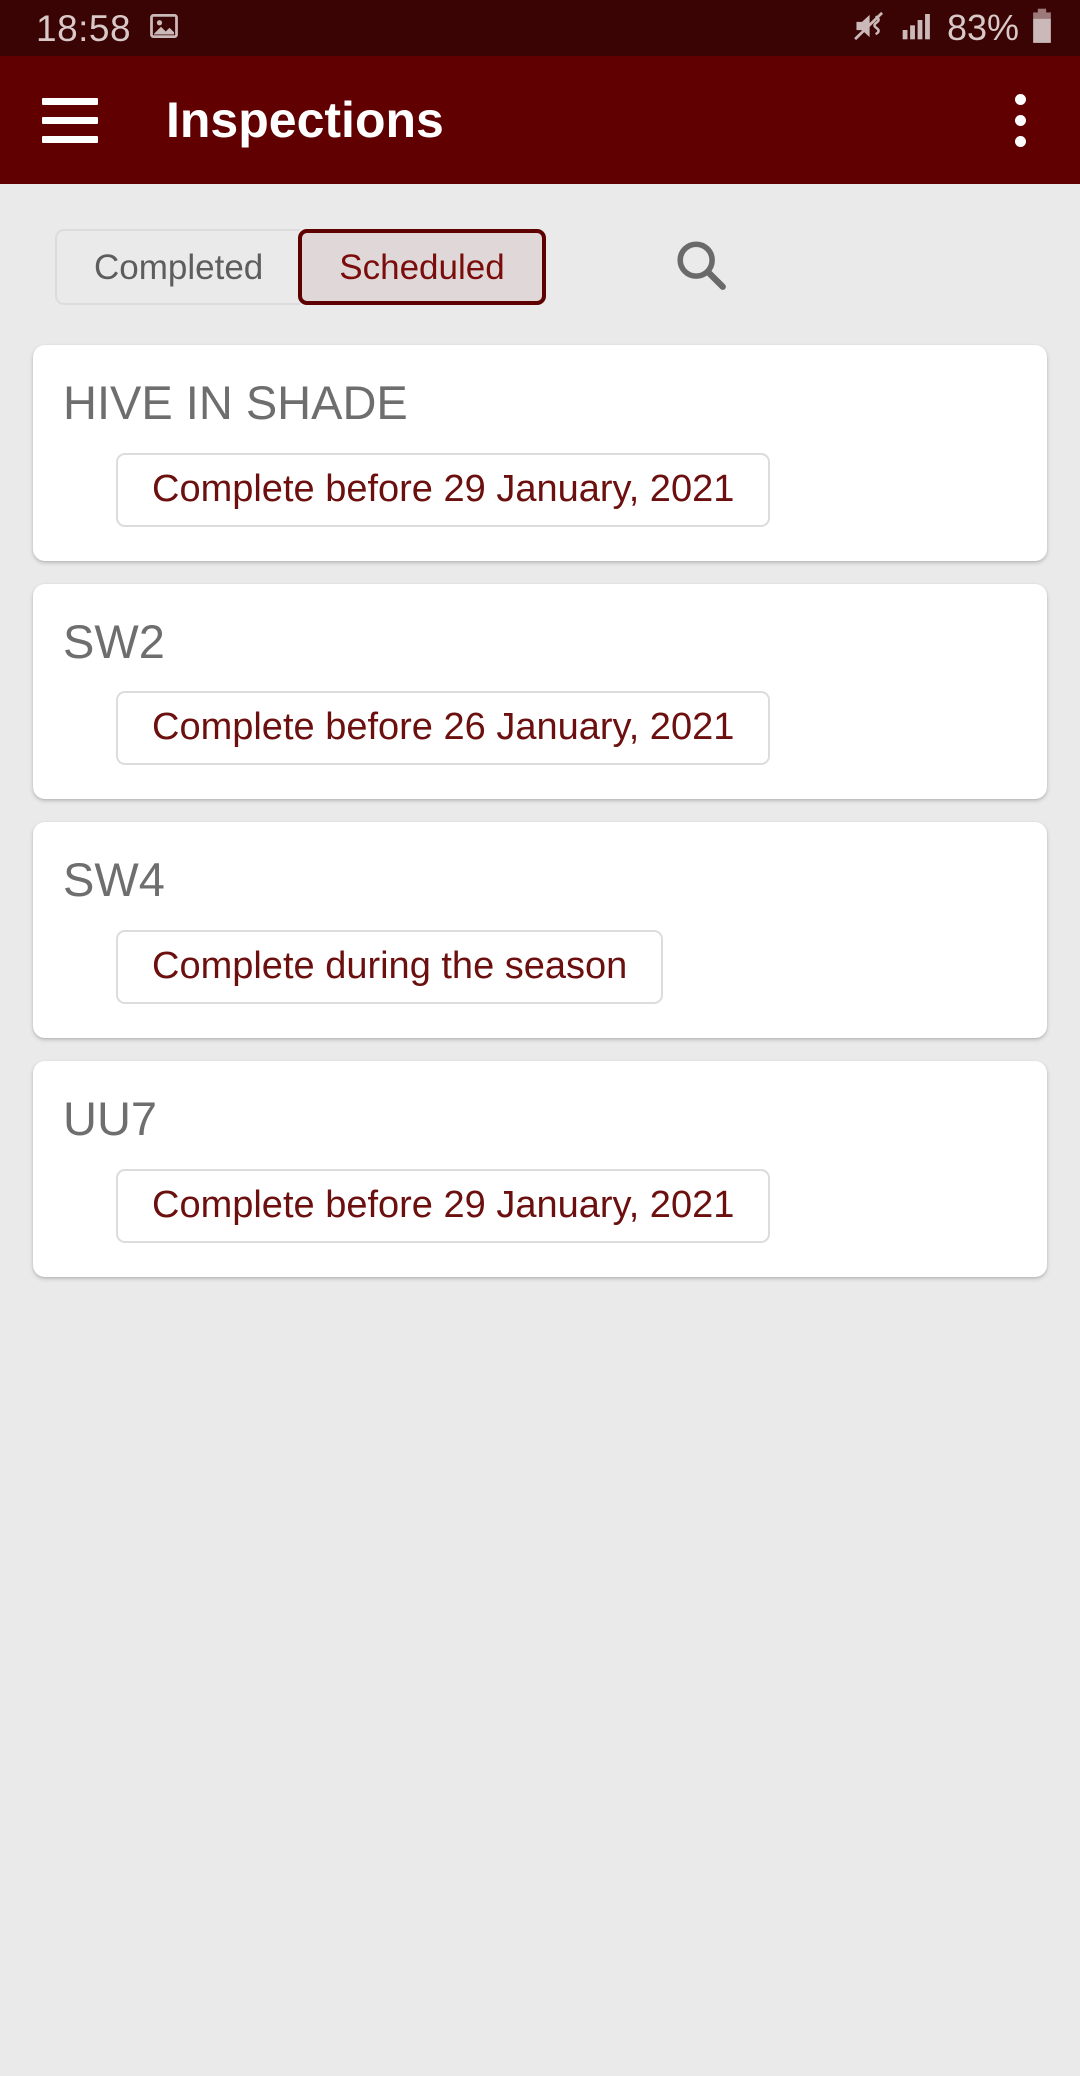 The height and width of the screenshot is (2076, 1080). I want to click on app-bar: Inspections, so click(540, 120).